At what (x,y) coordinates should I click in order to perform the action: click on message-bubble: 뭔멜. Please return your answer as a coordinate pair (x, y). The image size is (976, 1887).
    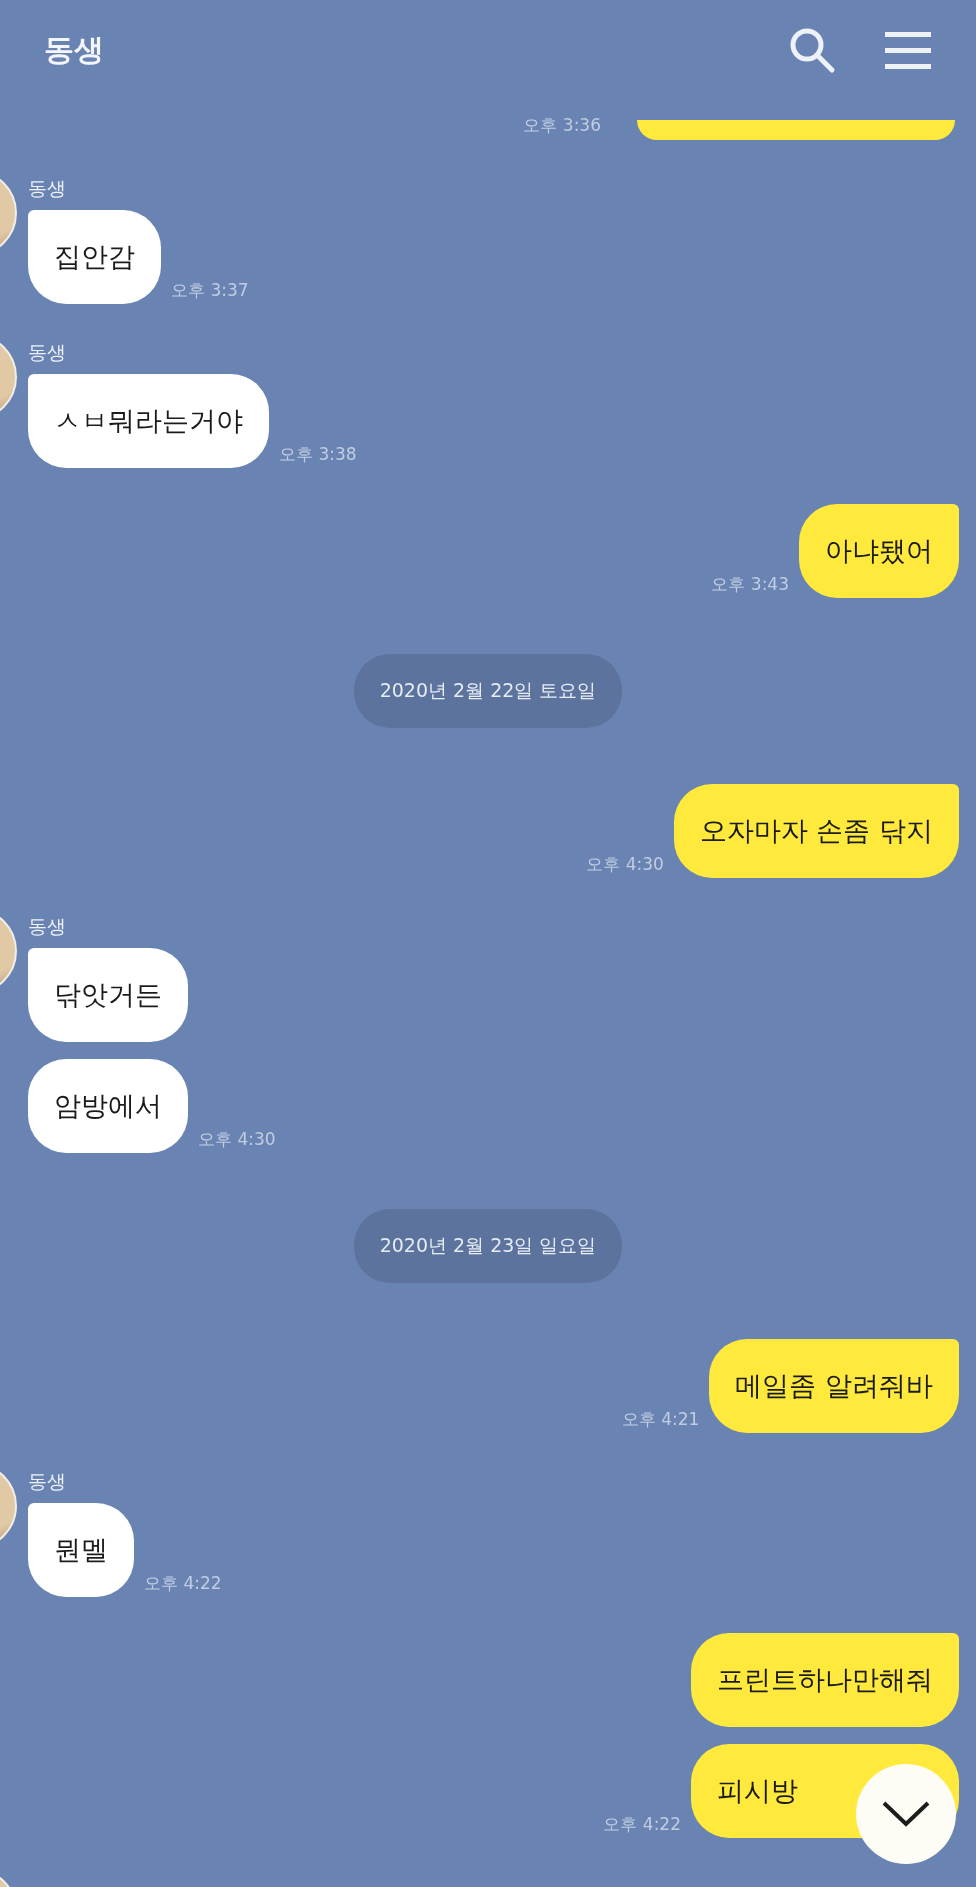
    Looking at the image, I should click on (81, 1550).